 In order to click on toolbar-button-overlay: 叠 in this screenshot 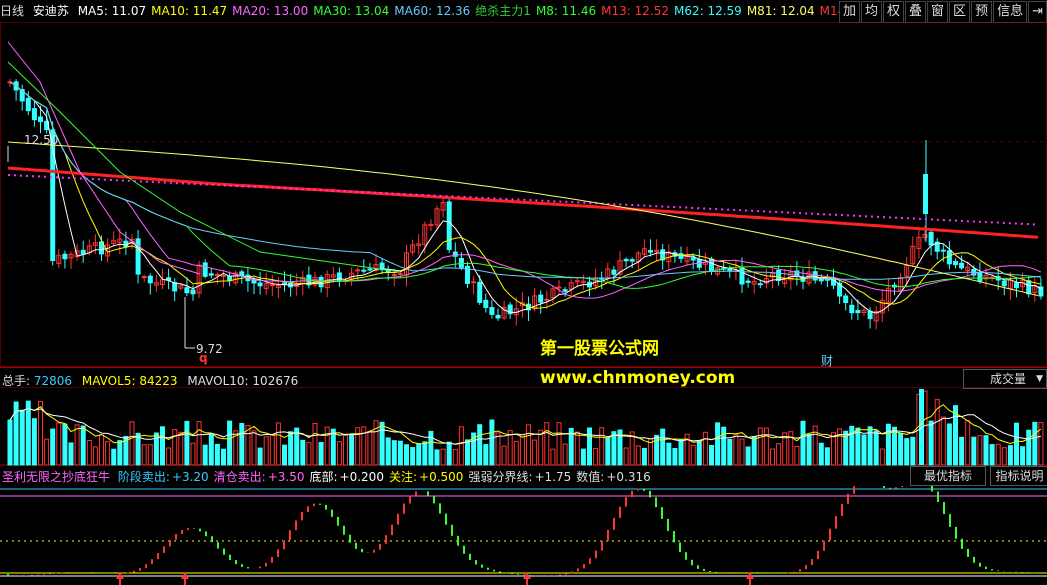, I will do `click(916, 12)`.